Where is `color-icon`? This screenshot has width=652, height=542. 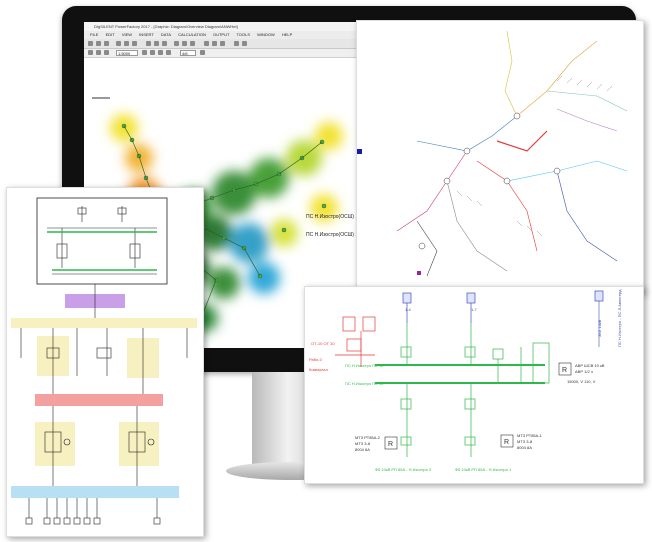
color-icon is located at coordinates (144, 52).